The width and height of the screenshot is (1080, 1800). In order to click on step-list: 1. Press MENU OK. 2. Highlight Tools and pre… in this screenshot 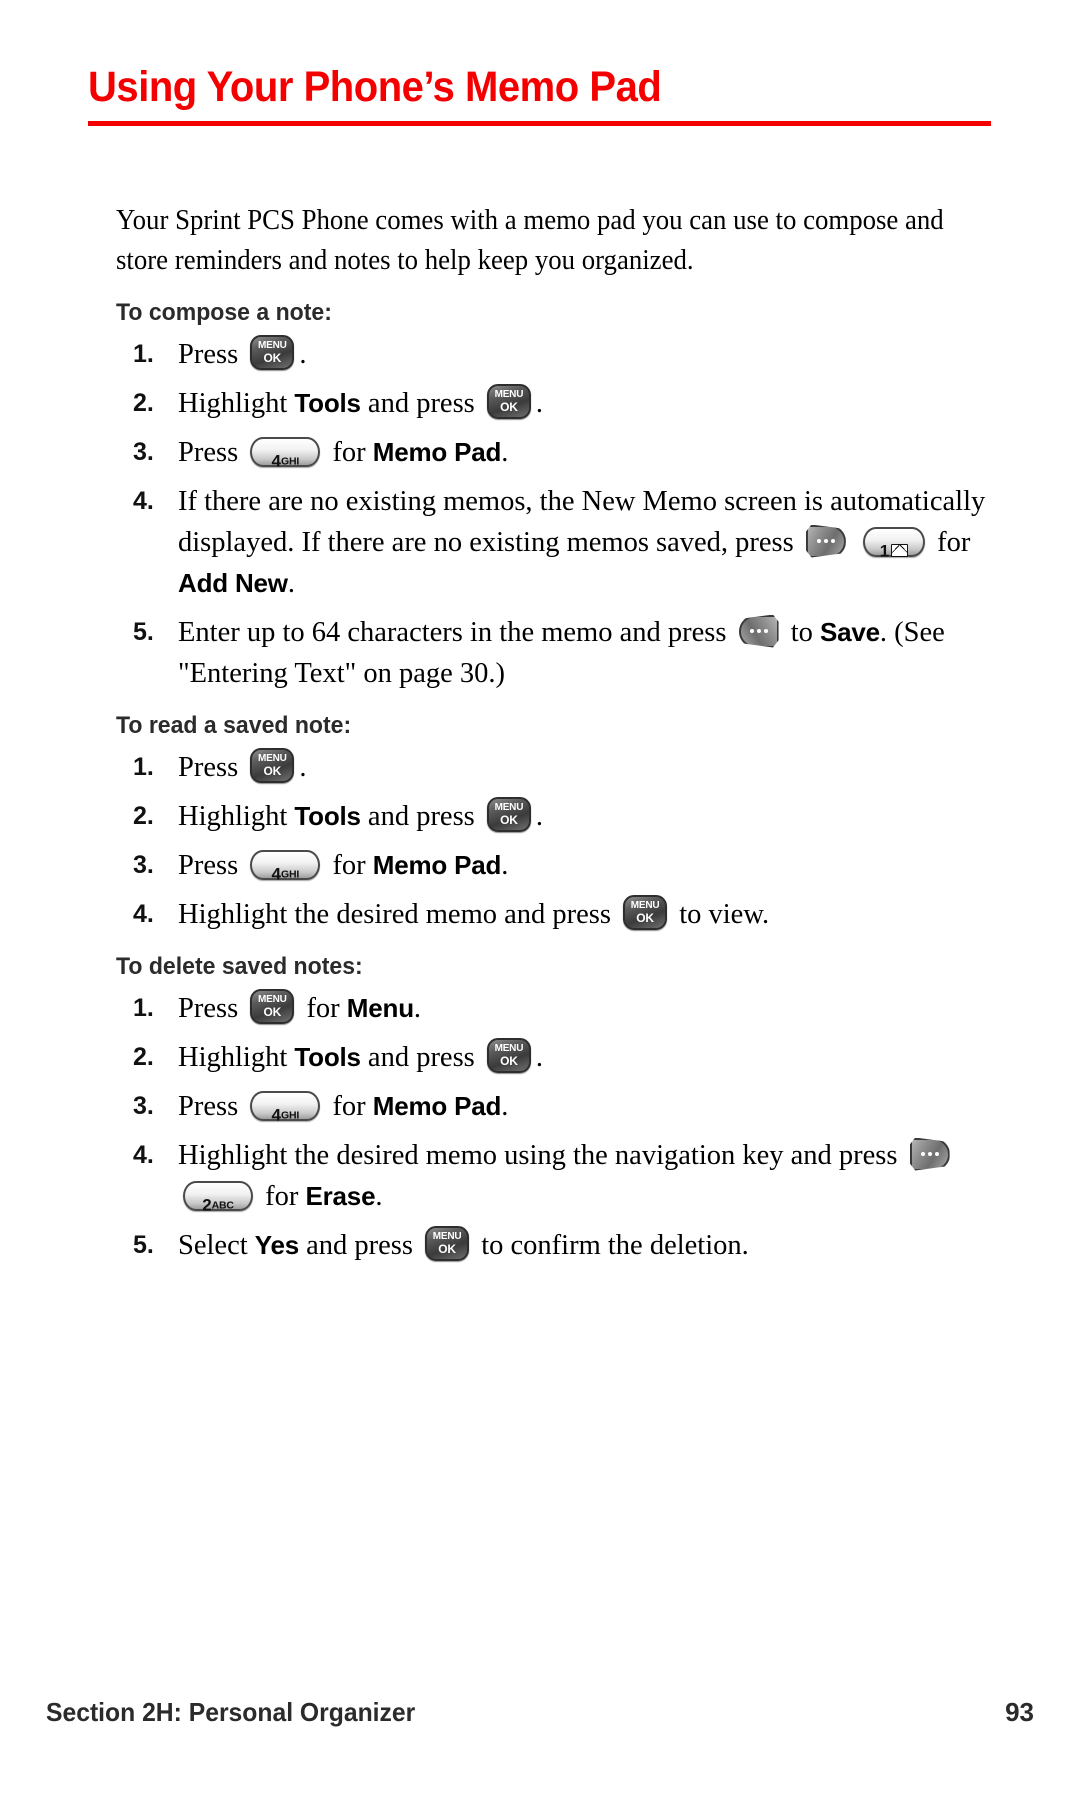, I will do `click(556, 841)`.